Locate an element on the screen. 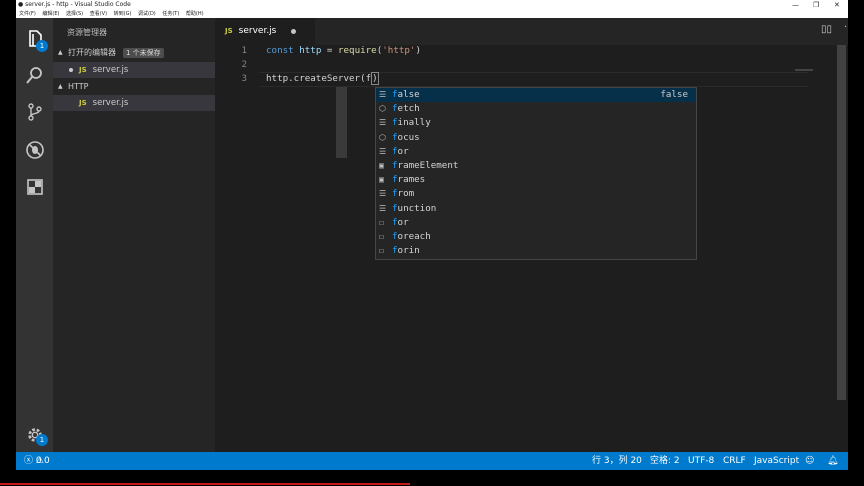 This screenshot has width=864, height=486. video-progress-bar is located at coordinates (205, 484).